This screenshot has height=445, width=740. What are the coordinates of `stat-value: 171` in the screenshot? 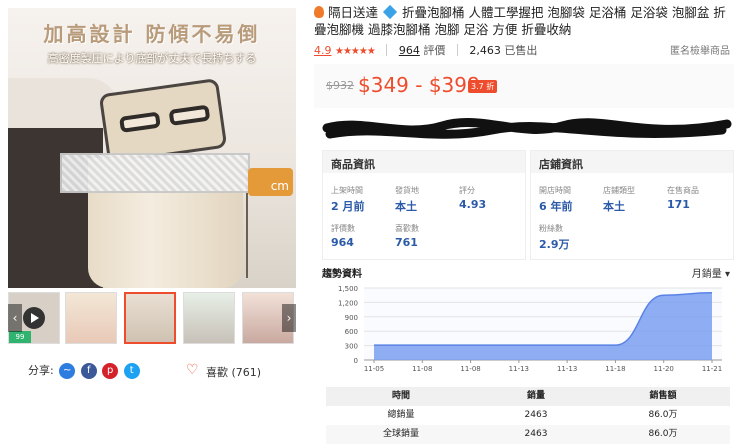 It's located at (678, 204).